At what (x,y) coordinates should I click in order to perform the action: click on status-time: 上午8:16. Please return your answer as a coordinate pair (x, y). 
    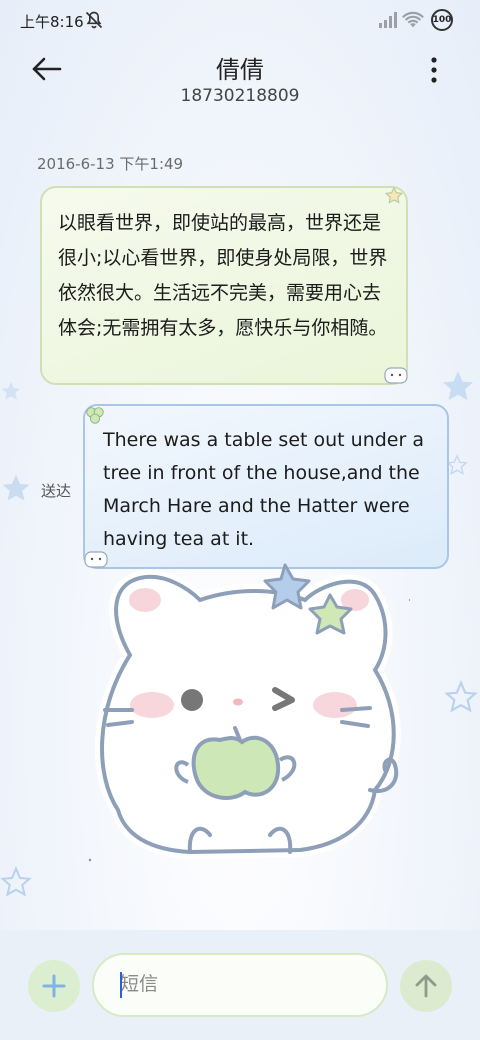
    Looking at the image, I should click on (52, 22).